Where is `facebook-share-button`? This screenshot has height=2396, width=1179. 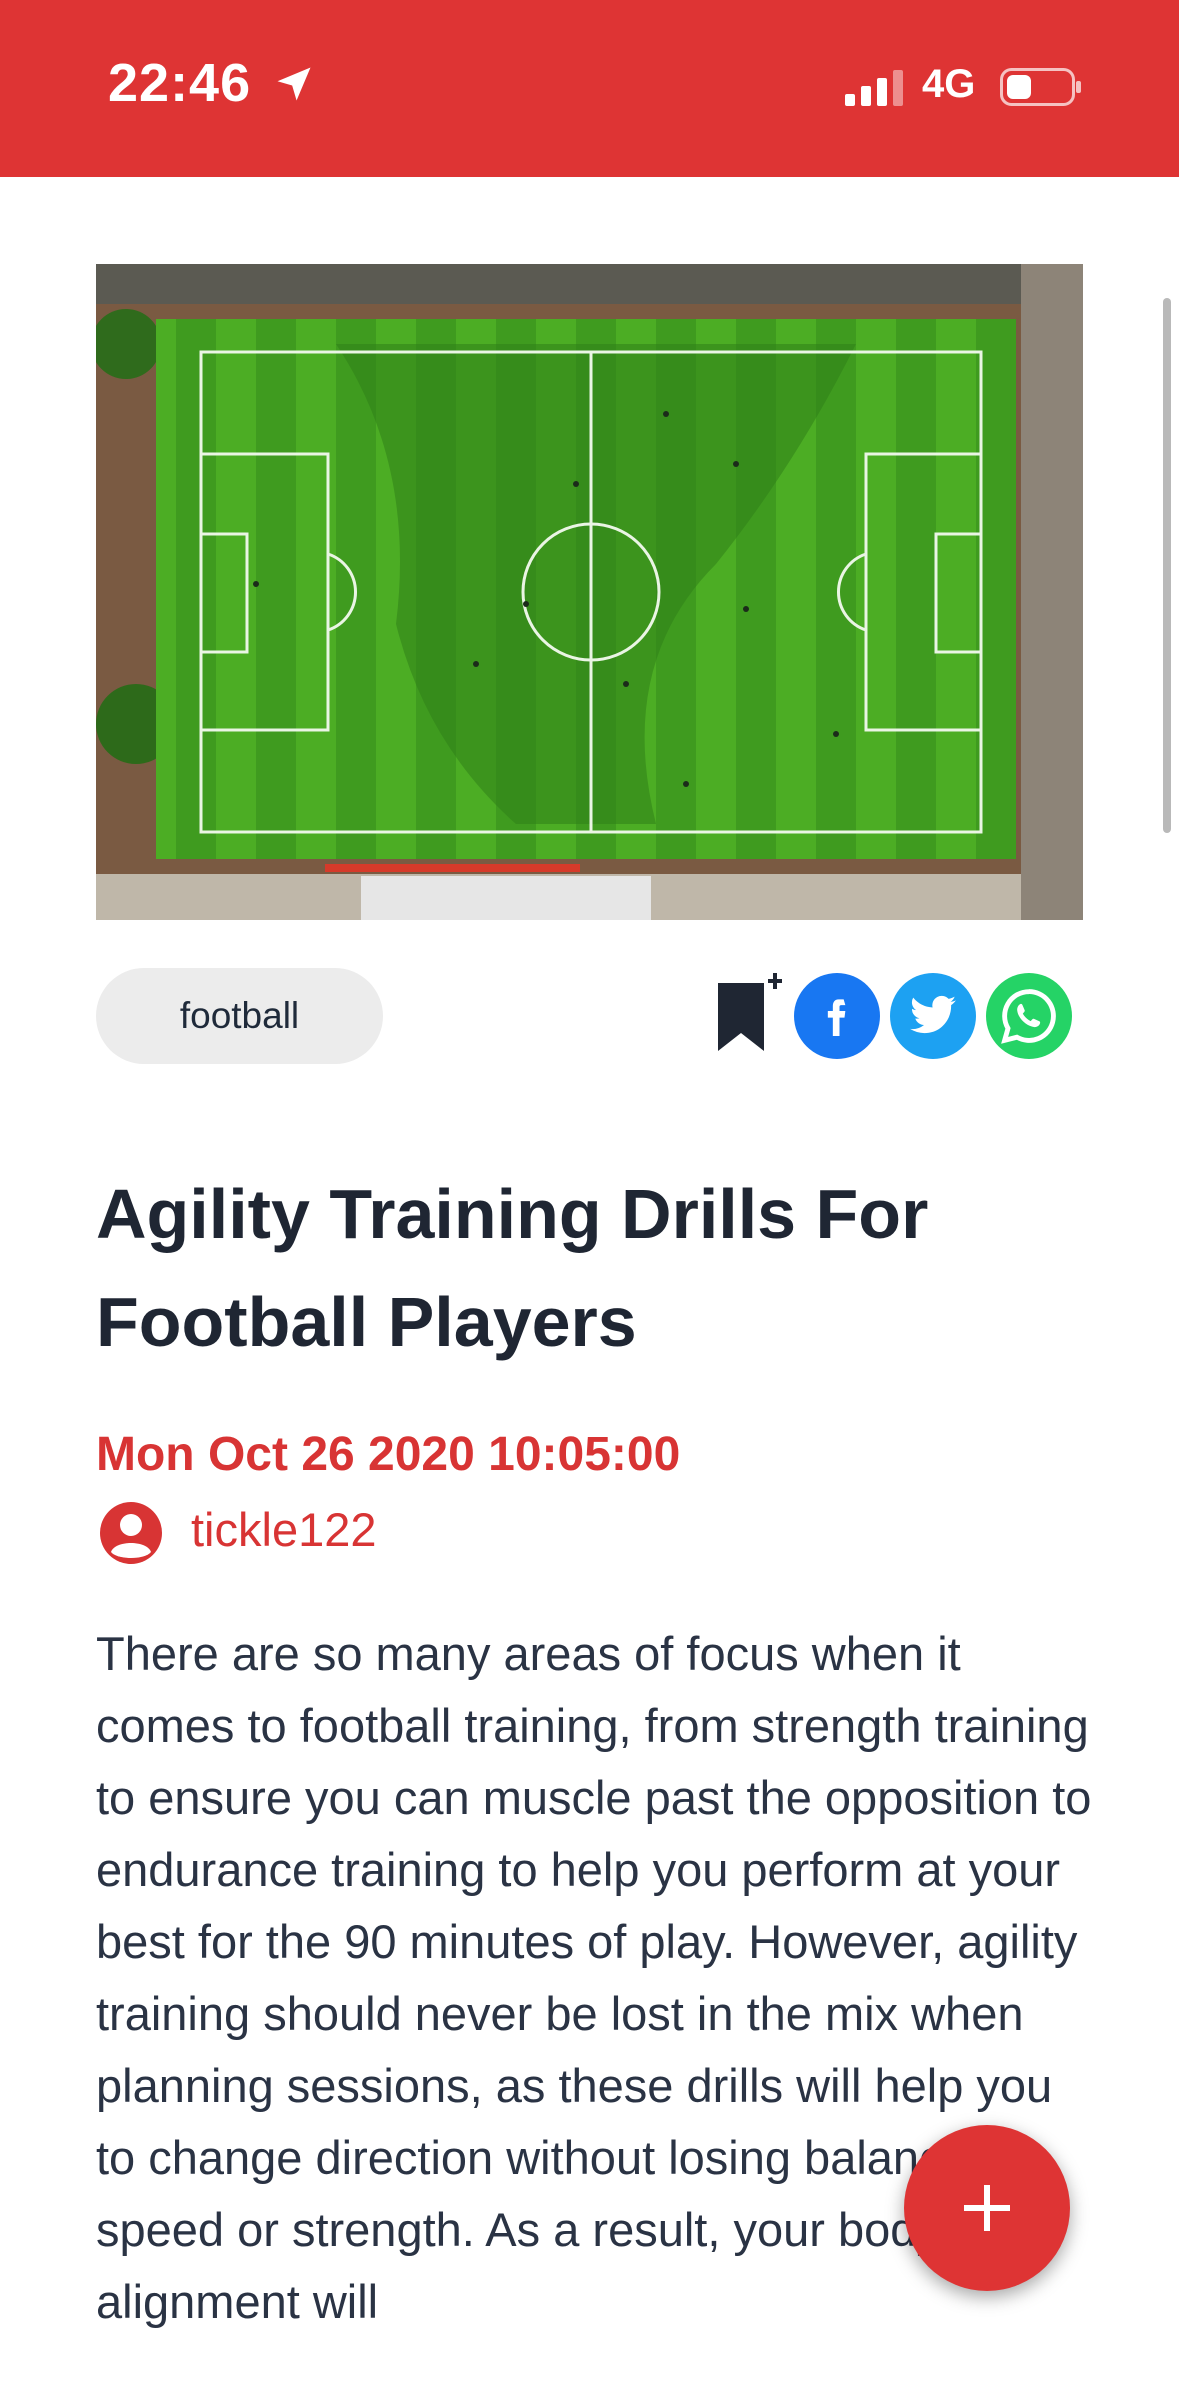 facebook-share-button is located at coordinates (837, 1016).